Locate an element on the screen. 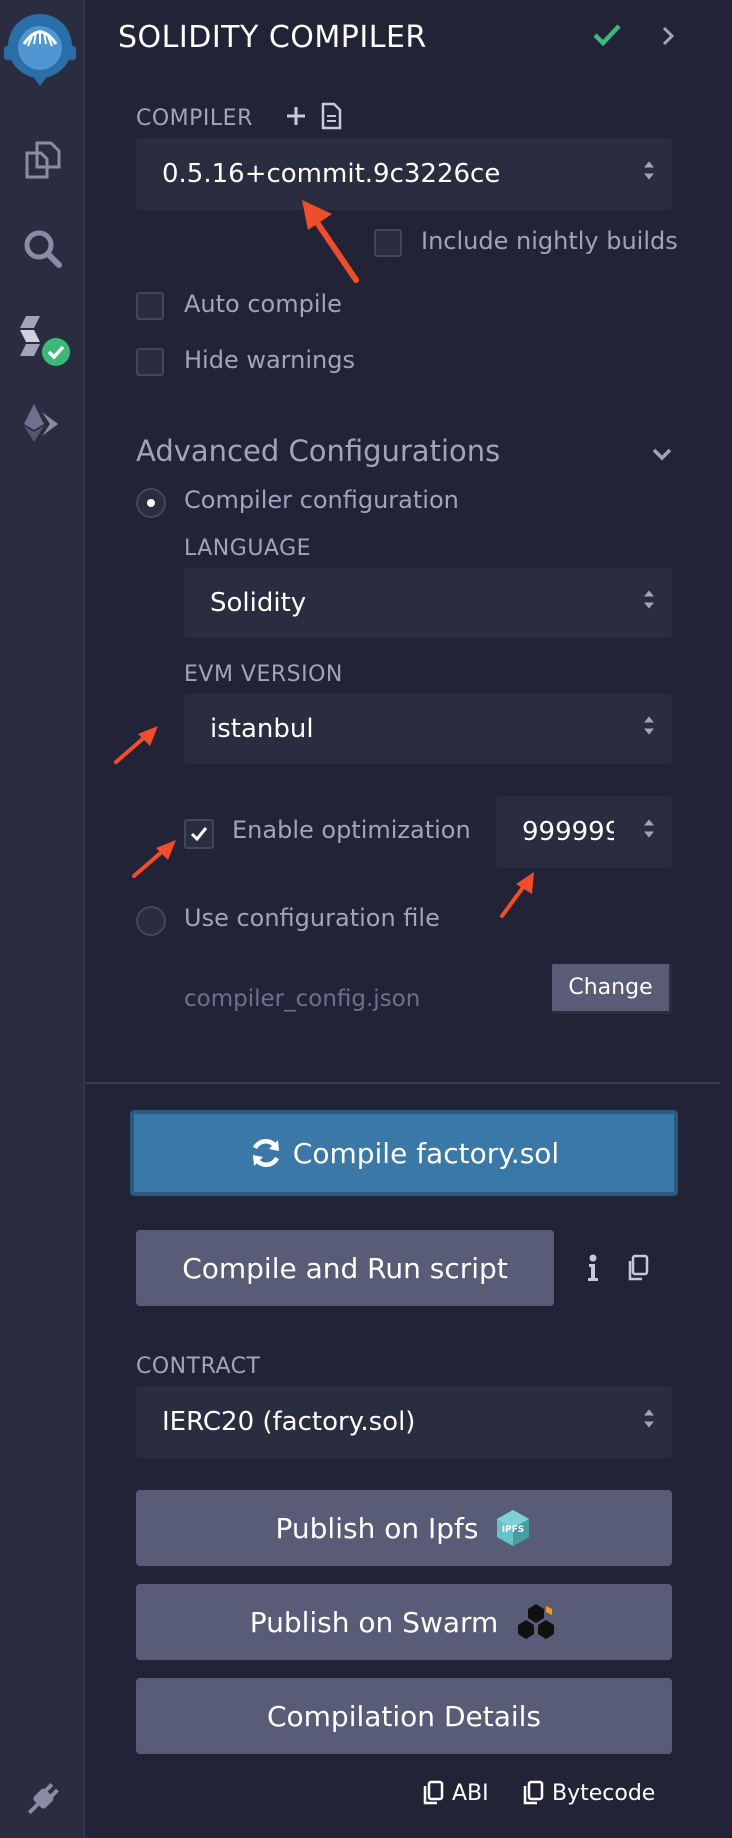  compiler-config-label: Compiler configuration is located at coordinates (321, 500).